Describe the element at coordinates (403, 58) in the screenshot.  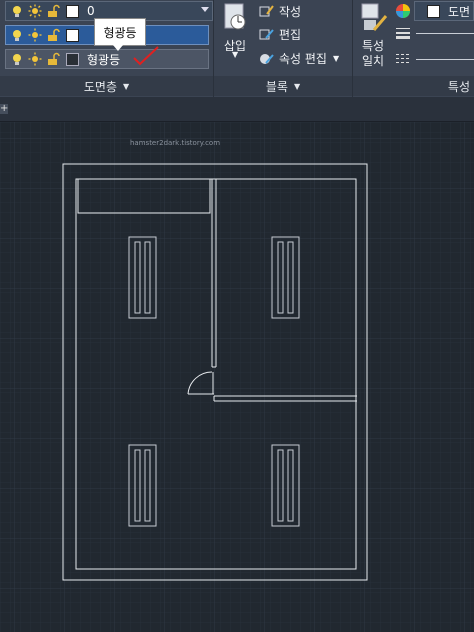
I see `linetype-icon` at that location.